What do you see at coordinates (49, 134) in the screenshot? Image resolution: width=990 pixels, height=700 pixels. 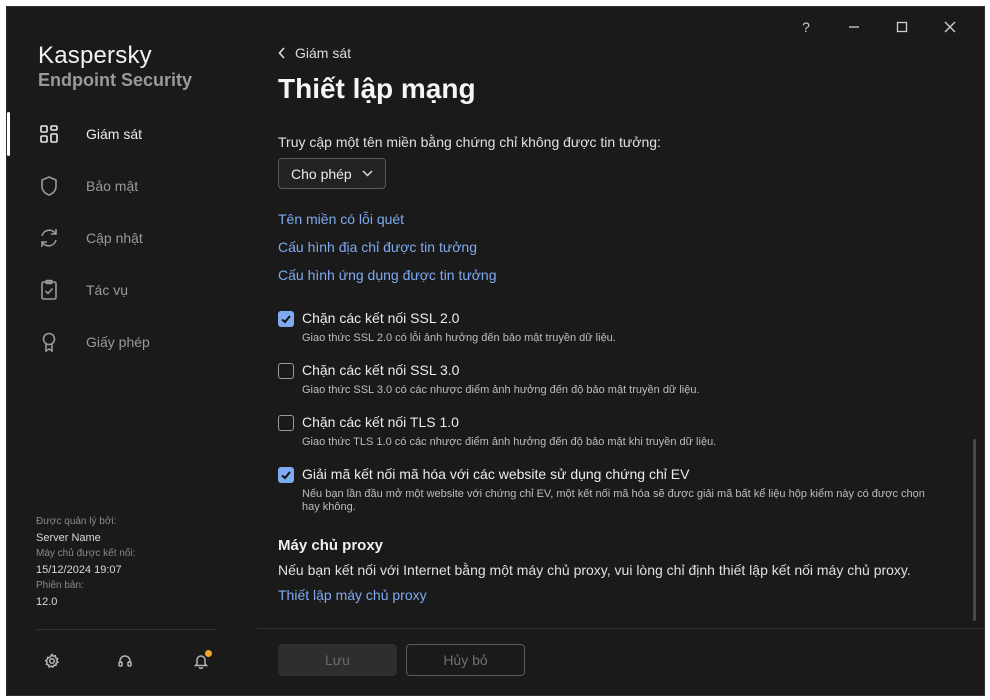 I see `dashboard-grid-icon` at bounding box center [49, 134].